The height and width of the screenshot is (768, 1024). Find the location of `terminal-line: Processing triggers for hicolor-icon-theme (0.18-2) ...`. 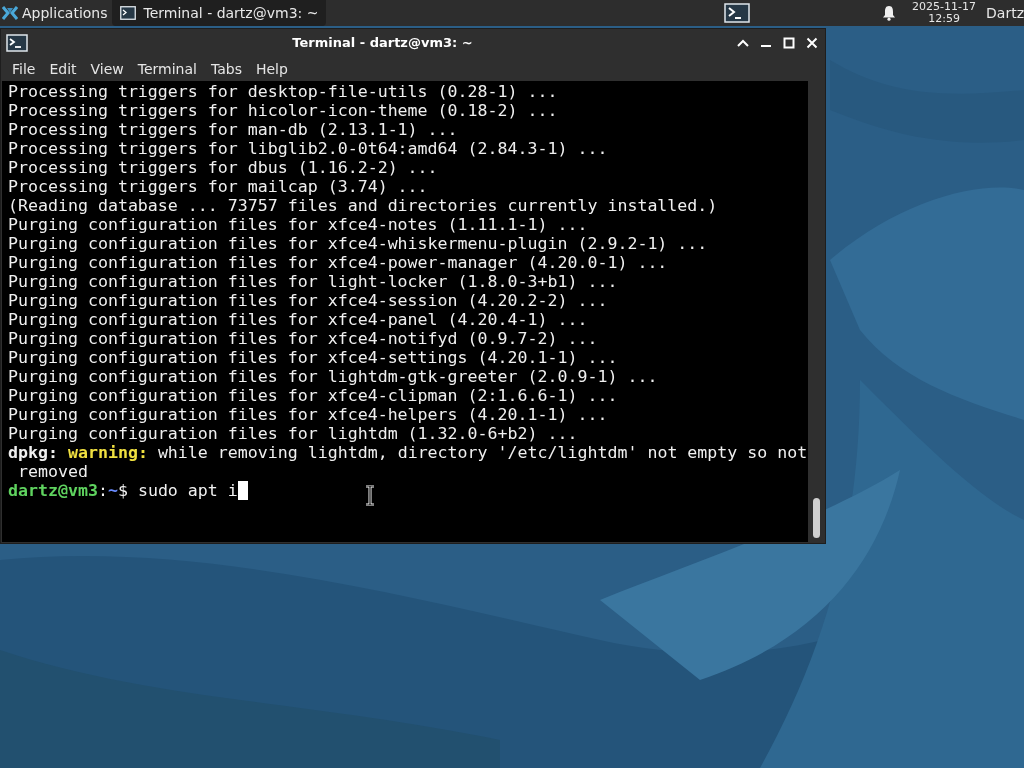

terminal-line: Processing triggers for hicolor-icon-theme (0.18-2) ... is located at coordinates (283, 110).